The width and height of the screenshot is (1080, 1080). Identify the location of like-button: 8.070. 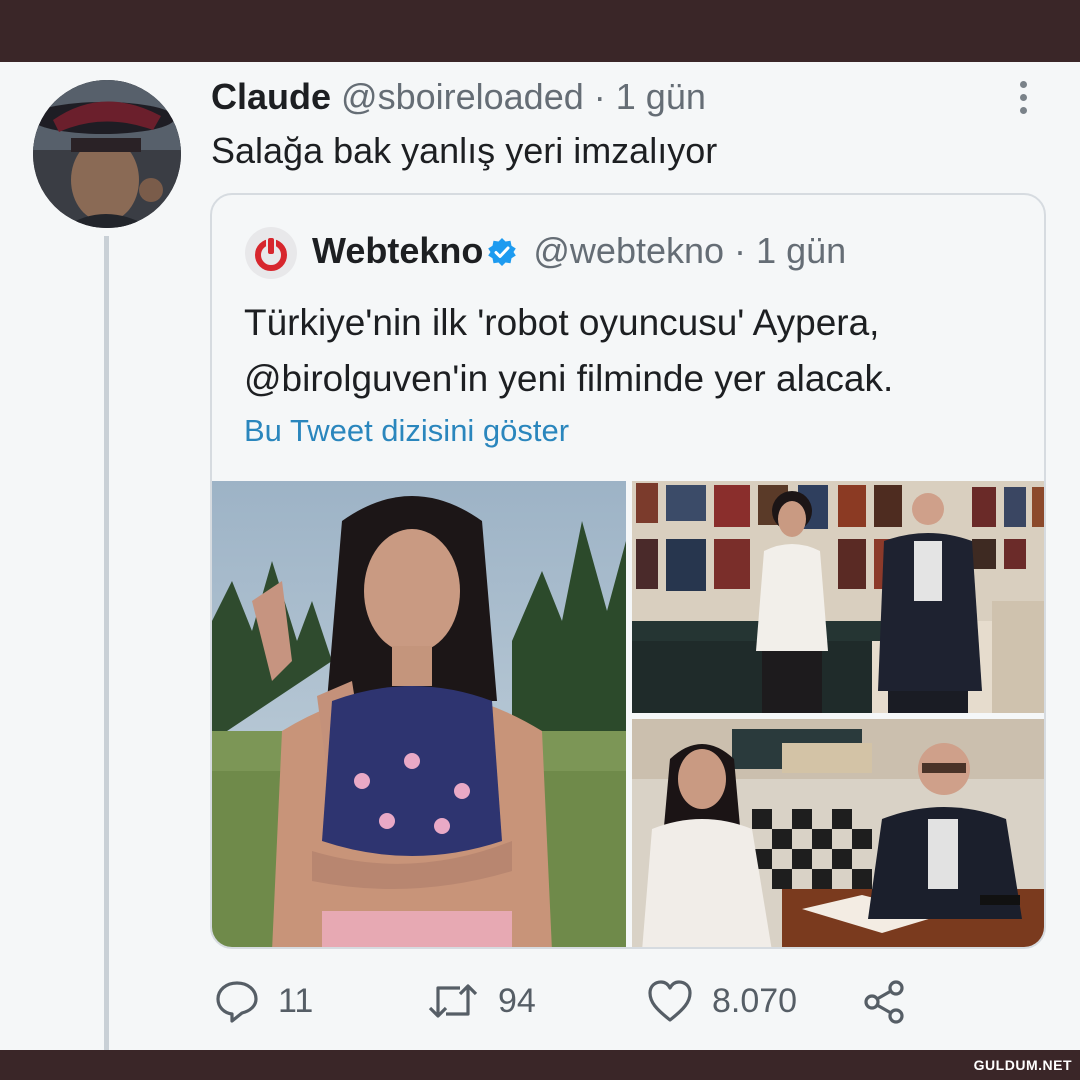
(721, 1001).